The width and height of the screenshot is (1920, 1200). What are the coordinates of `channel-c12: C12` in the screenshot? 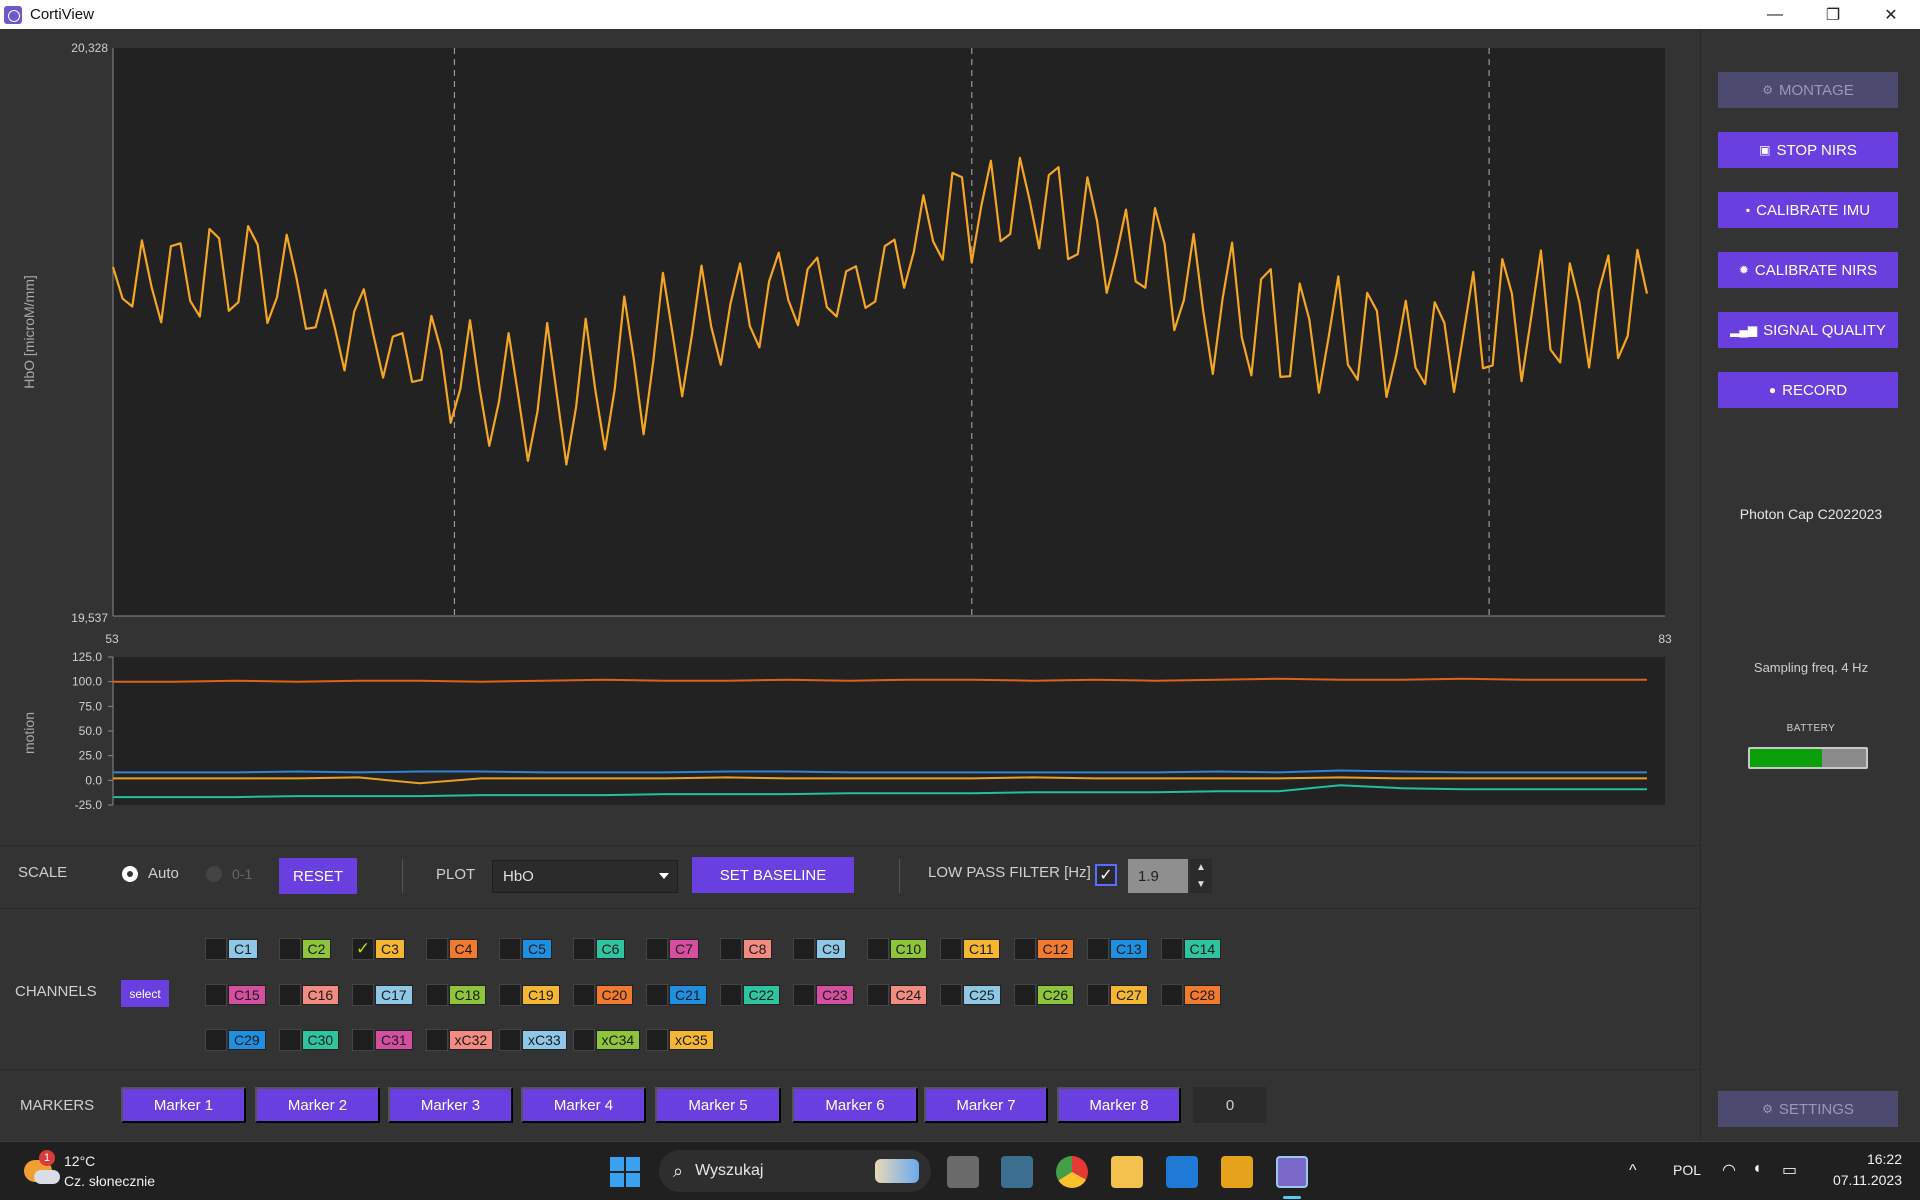 It's located at (1044, 949).